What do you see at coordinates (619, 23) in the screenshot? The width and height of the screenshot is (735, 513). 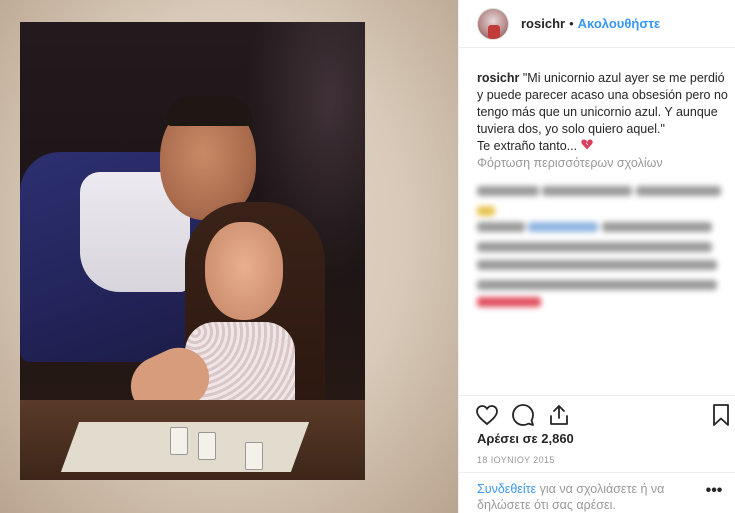 I see `follow-button: Ακολουθήστε` at bounding box center [619, 23].